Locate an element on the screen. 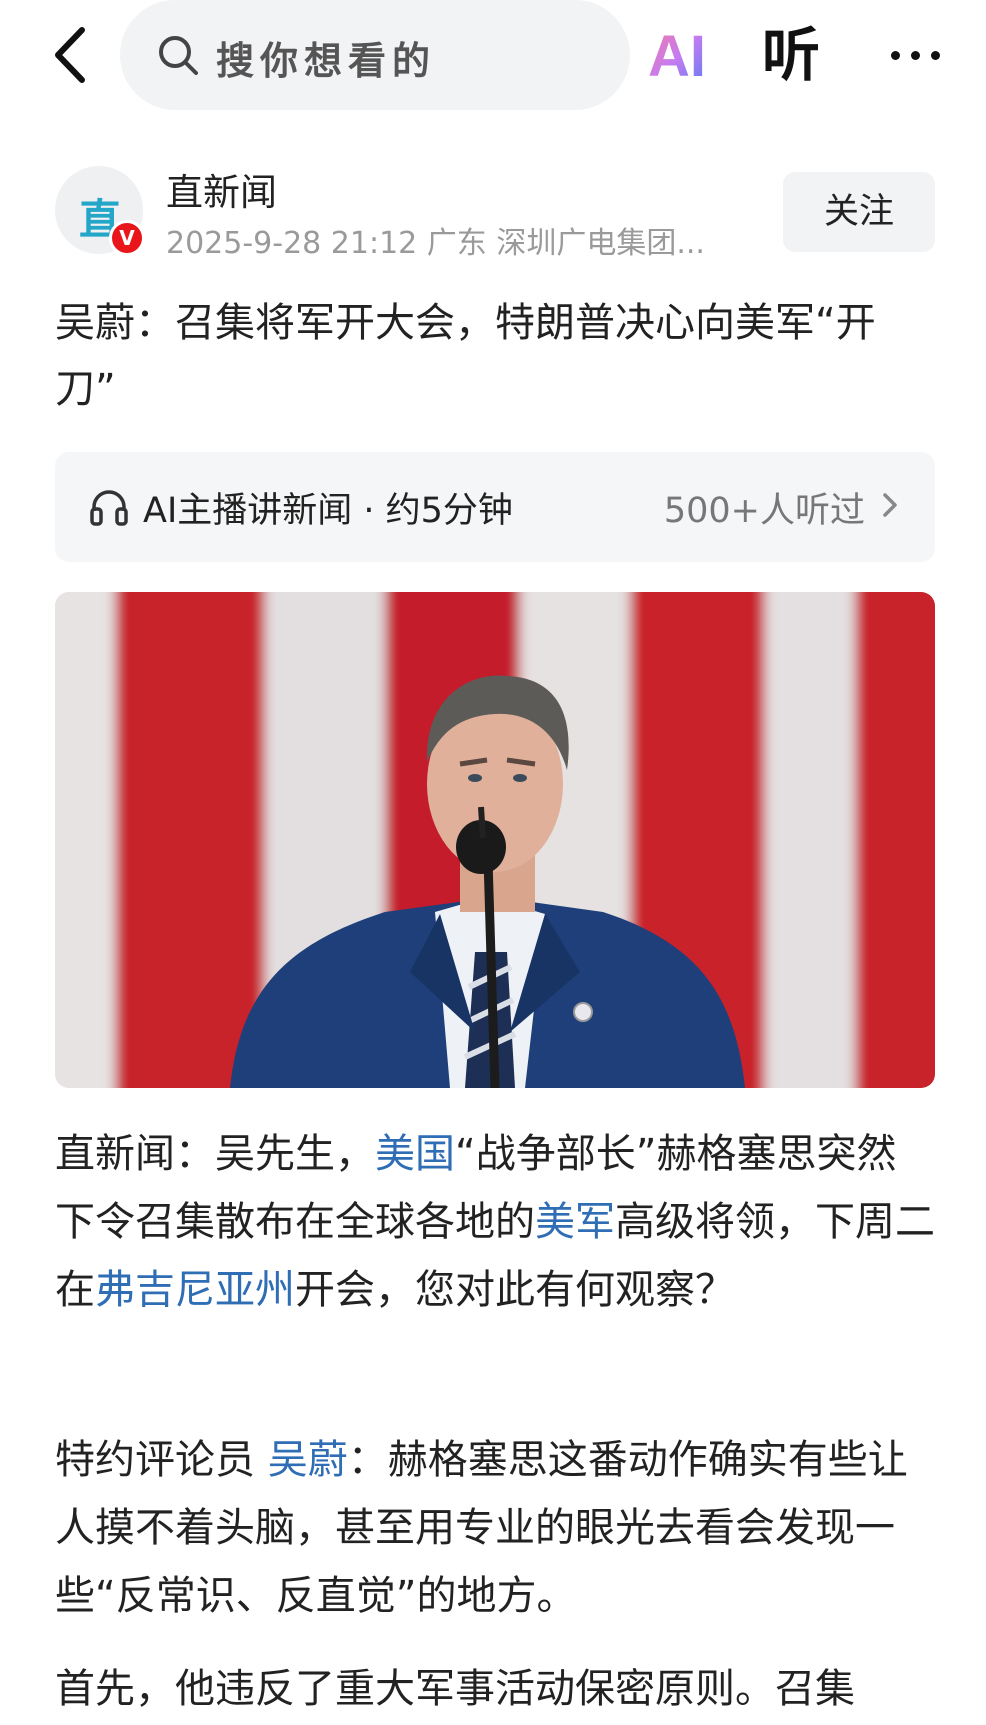 This screenshot has width=986, height=1725. publisher-name: 直新闻 is located at coordinates (221, 189).